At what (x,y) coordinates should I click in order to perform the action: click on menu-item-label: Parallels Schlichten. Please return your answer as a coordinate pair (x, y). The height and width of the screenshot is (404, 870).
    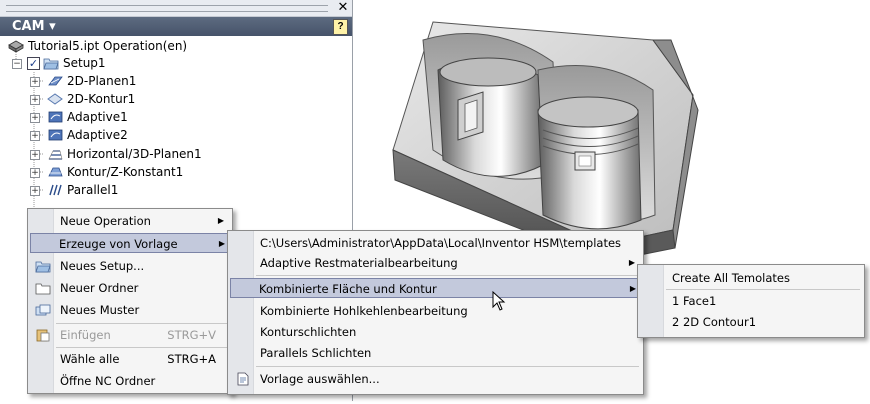
    Looking at the image, I should click on (316, 353).